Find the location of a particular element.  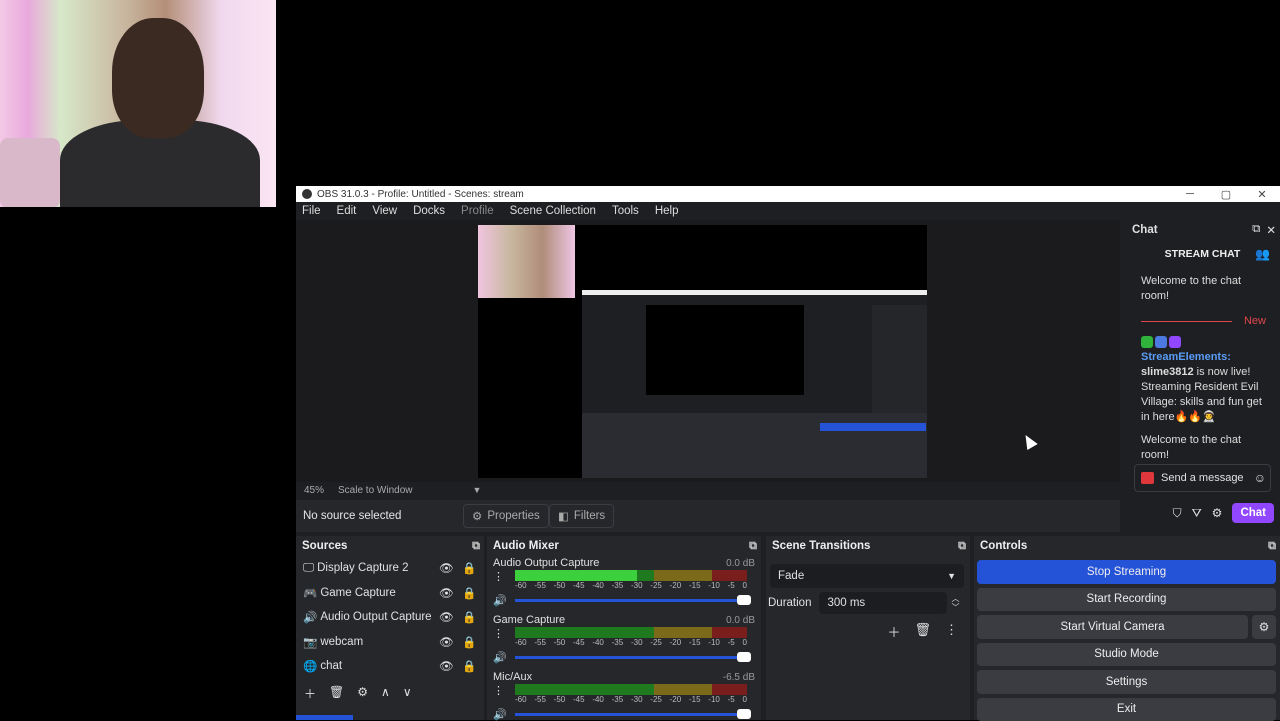

properties-button: ⚙ Properties is located at coordinates (506, 516).